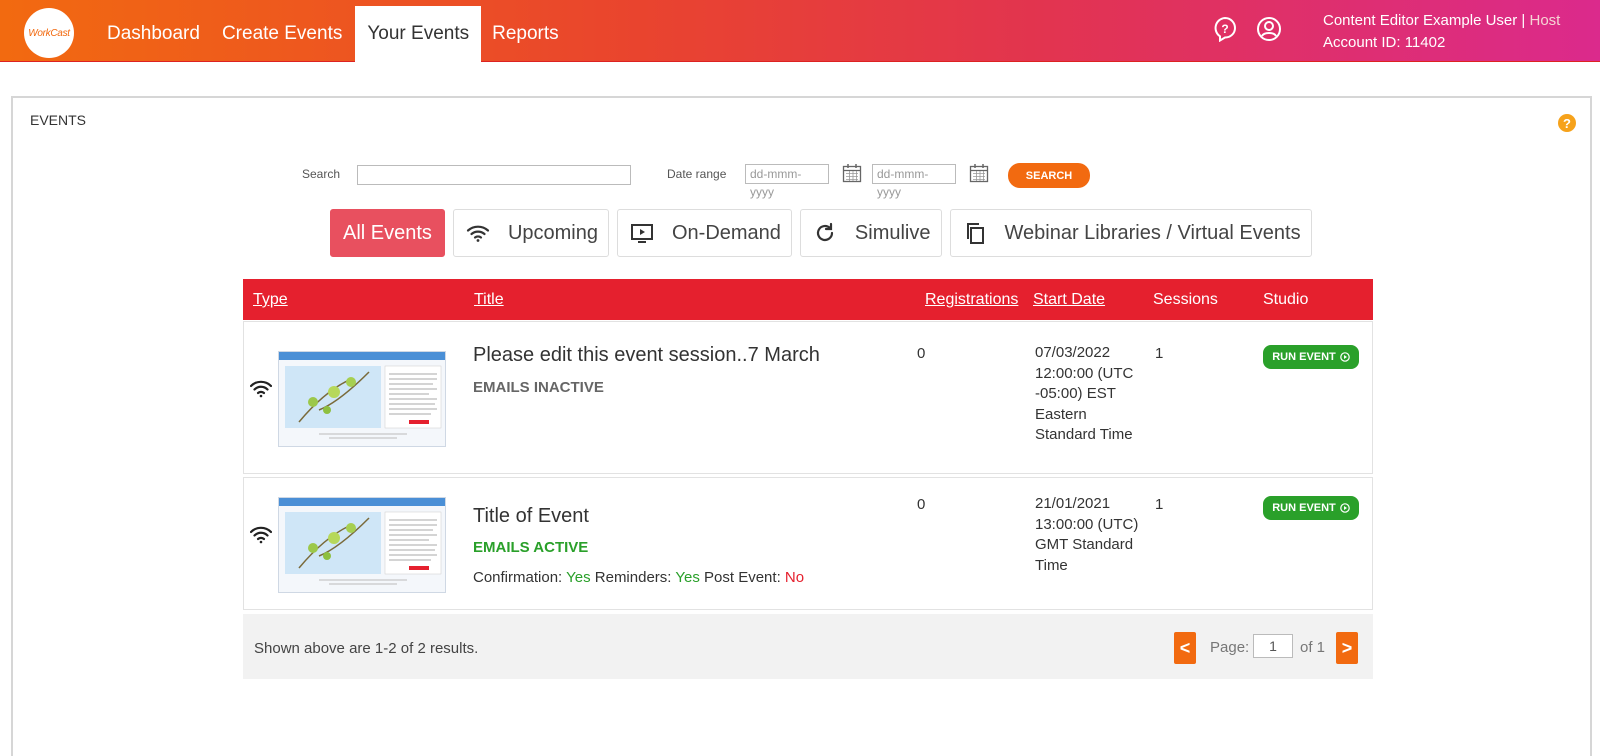 Image resolution: width=1600 pixels, height=756 pixels. I want to click on filter-label: Simulive, so click(892, 232).